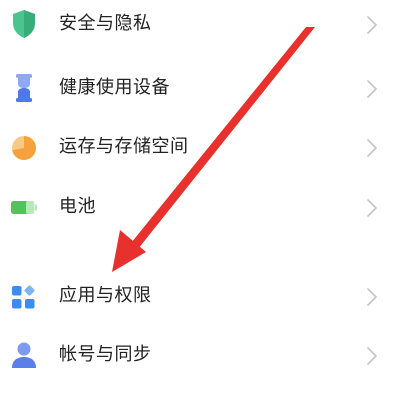 The width and height of the screenshot is (412, 398). Describe the element at coordinates (105, 354) in the screenshot. I see `settings-item-label: 帐号与同步` at that location.